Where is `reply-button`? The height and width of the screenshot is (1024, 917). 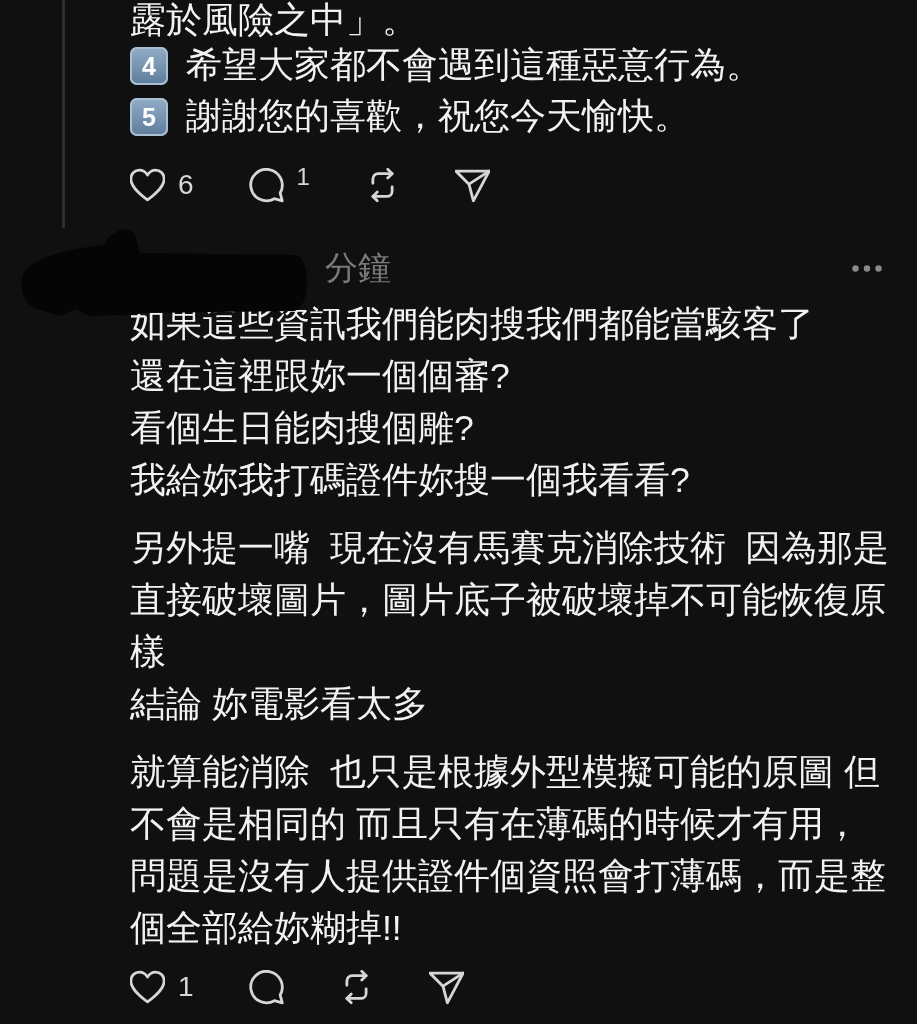
reply-button is located at coordinates (266, 987).